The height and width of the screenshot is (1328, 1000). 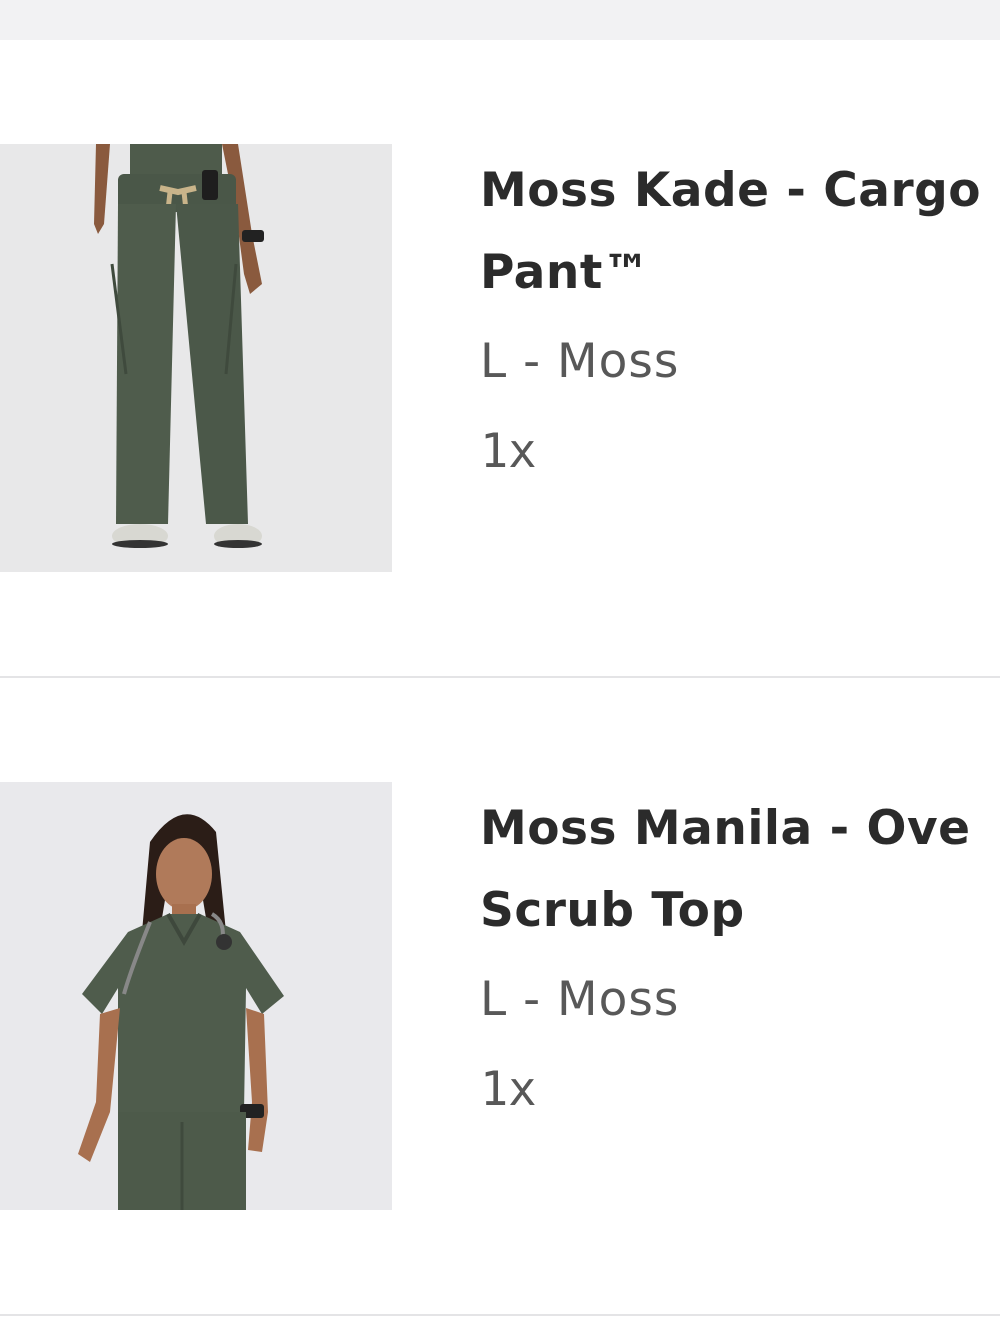 What do you see at coordinates (612, 910) in the screenshot?
I see `product-title-line: Scrub Top` at bounding box center [612, 910].